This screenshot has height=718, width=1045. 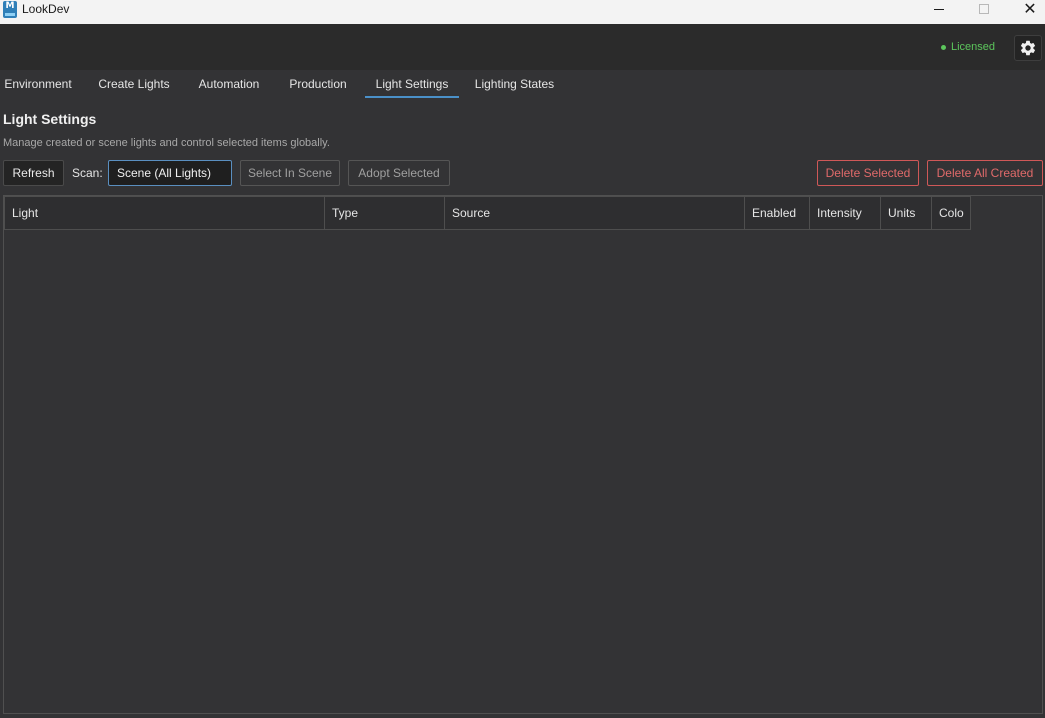 I want to click on minimize-icon, so click(x=939, y=9).